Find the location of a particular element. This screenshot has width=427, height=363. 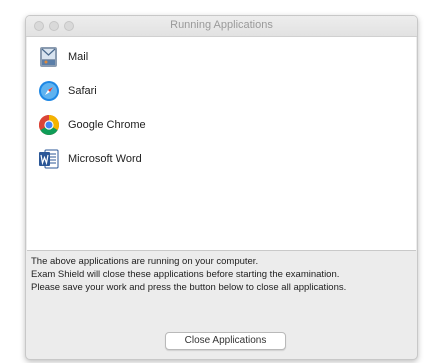

close-applications-button: Close Applications is located at coordinates (225, 341).